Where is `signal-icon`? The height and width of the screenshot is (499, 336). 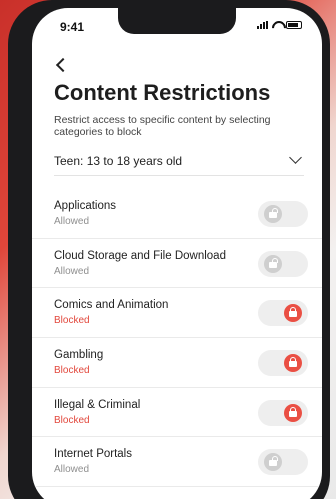 signal-icon is located at coordinates (262, 25).